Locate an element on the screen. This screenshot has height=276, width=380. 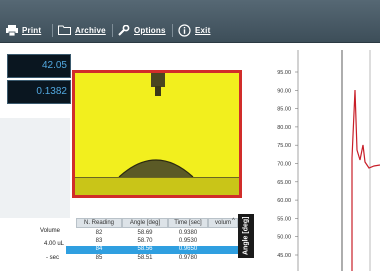
y-tick-label: 50.00 is located at coordinates (284, 238).